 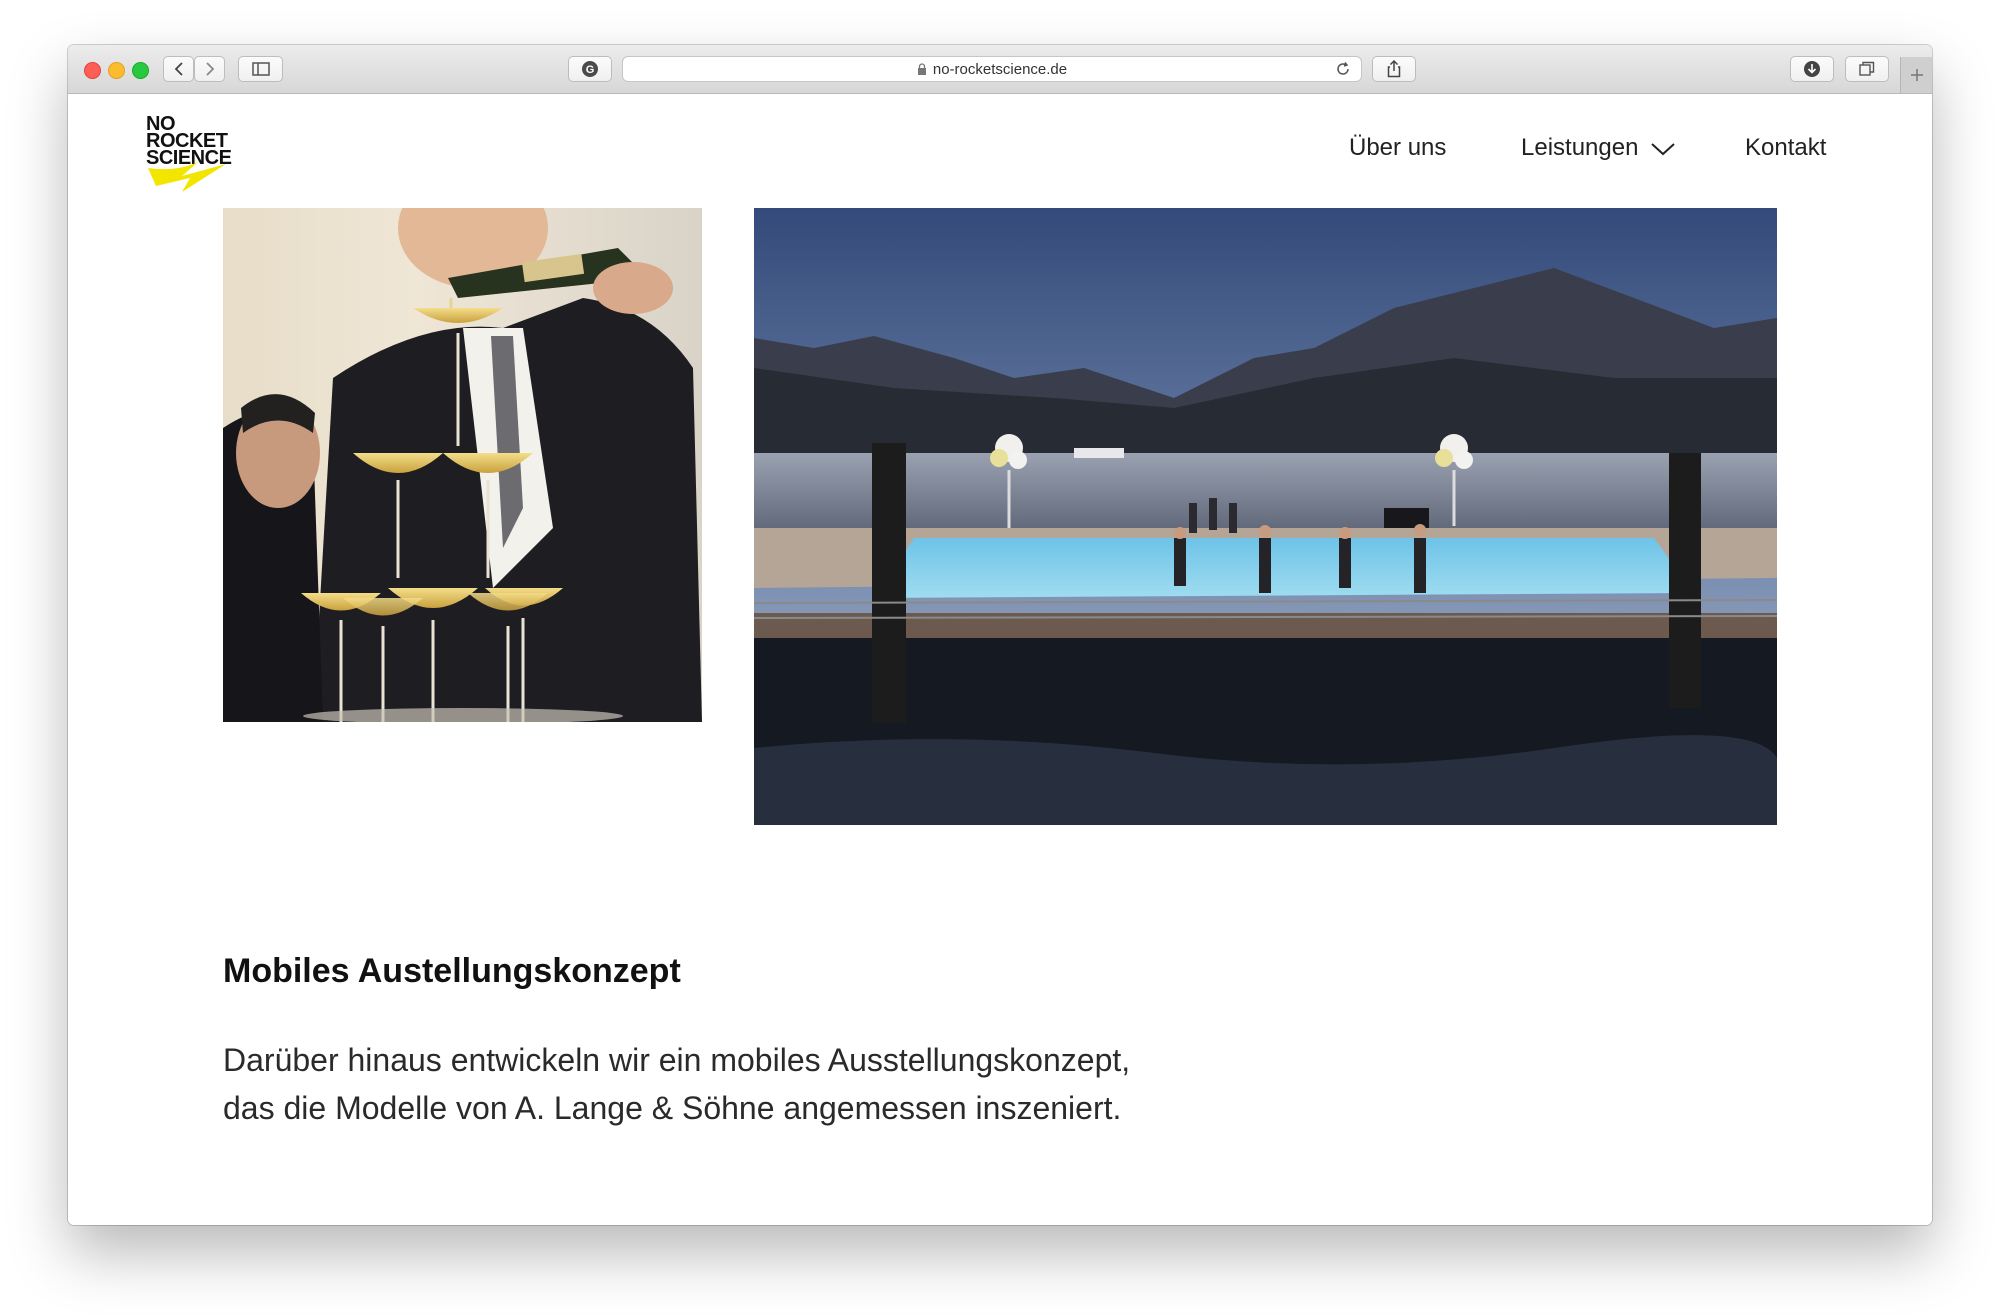 I want to click on lock-icon, so click(x=921, y=69).